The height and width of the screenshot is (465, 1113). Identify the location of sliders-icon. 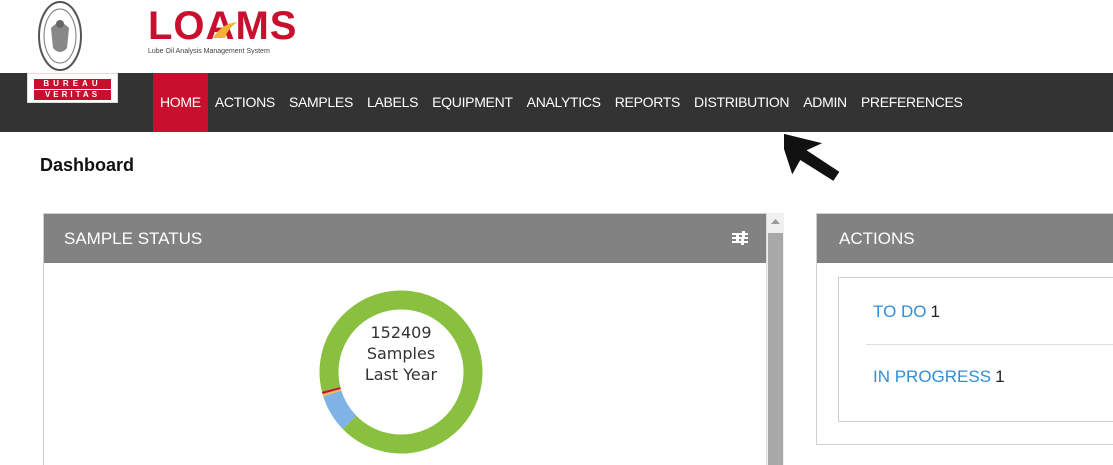
(740, 238).